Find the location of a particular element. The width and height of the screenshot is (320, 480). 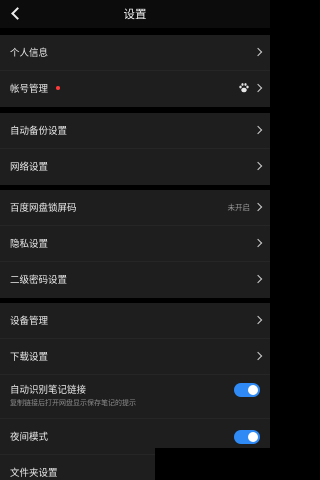

row-privacy-settings: 隐私设置 is located at coordinates (135, 244).